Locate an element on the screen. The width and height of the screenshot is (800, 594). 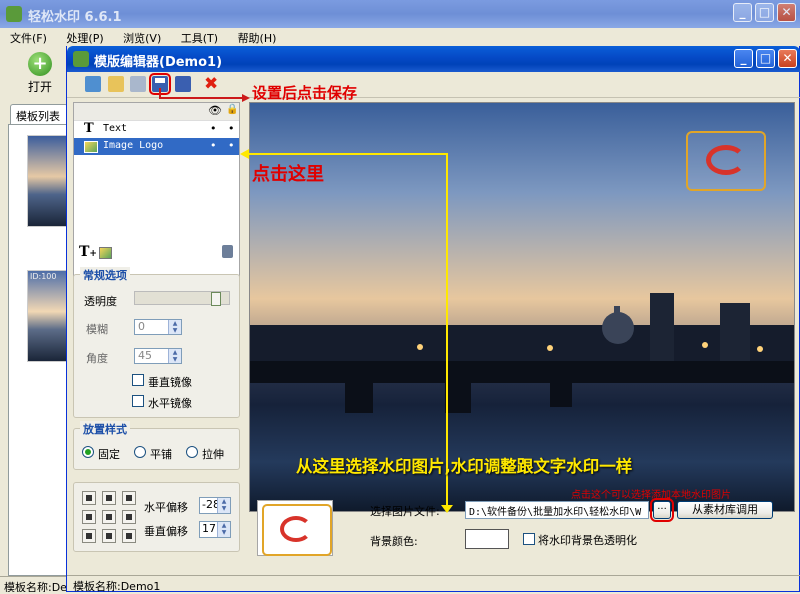
minimize-button: _ is located at coordinates (742, 12).